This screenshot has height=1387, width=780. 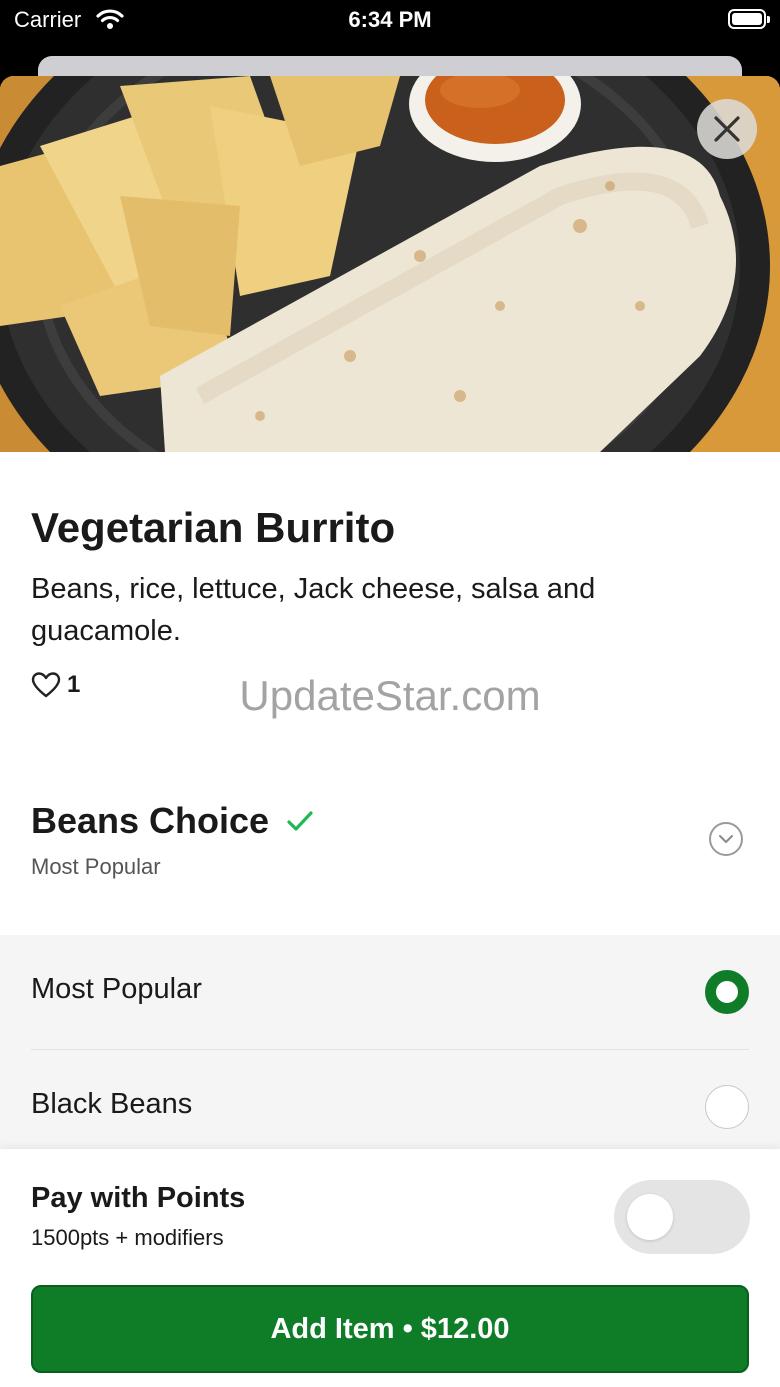 I want to click on pay-with-points-title: Pay with Points, so click(x=138, y=1198).